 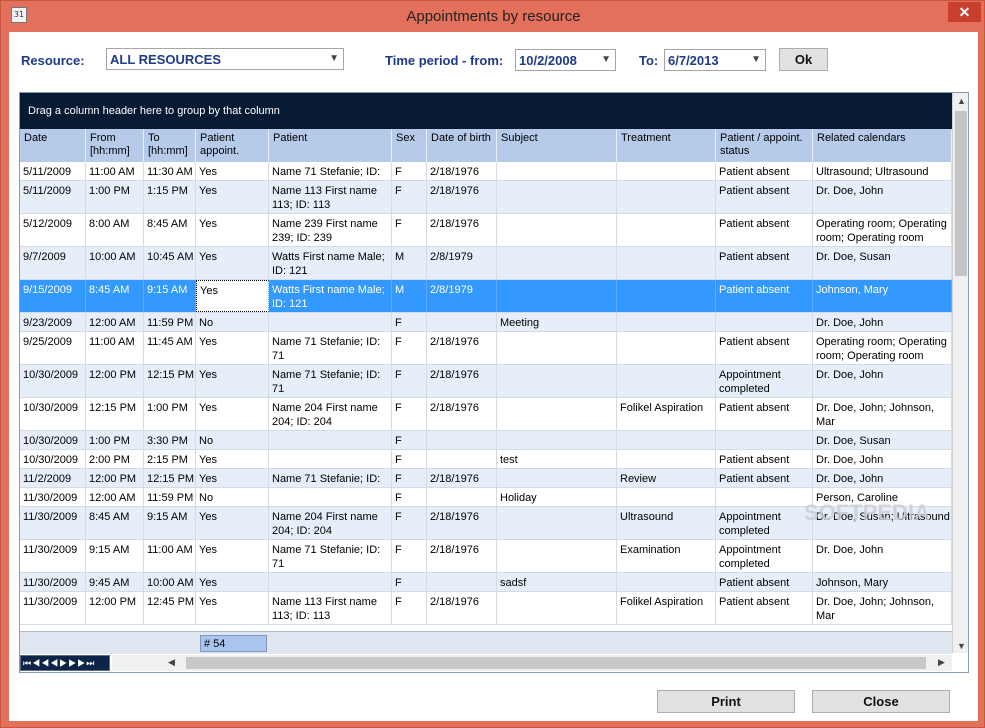 I want to click on column-header: Treatment, so click(x=666, y=145).